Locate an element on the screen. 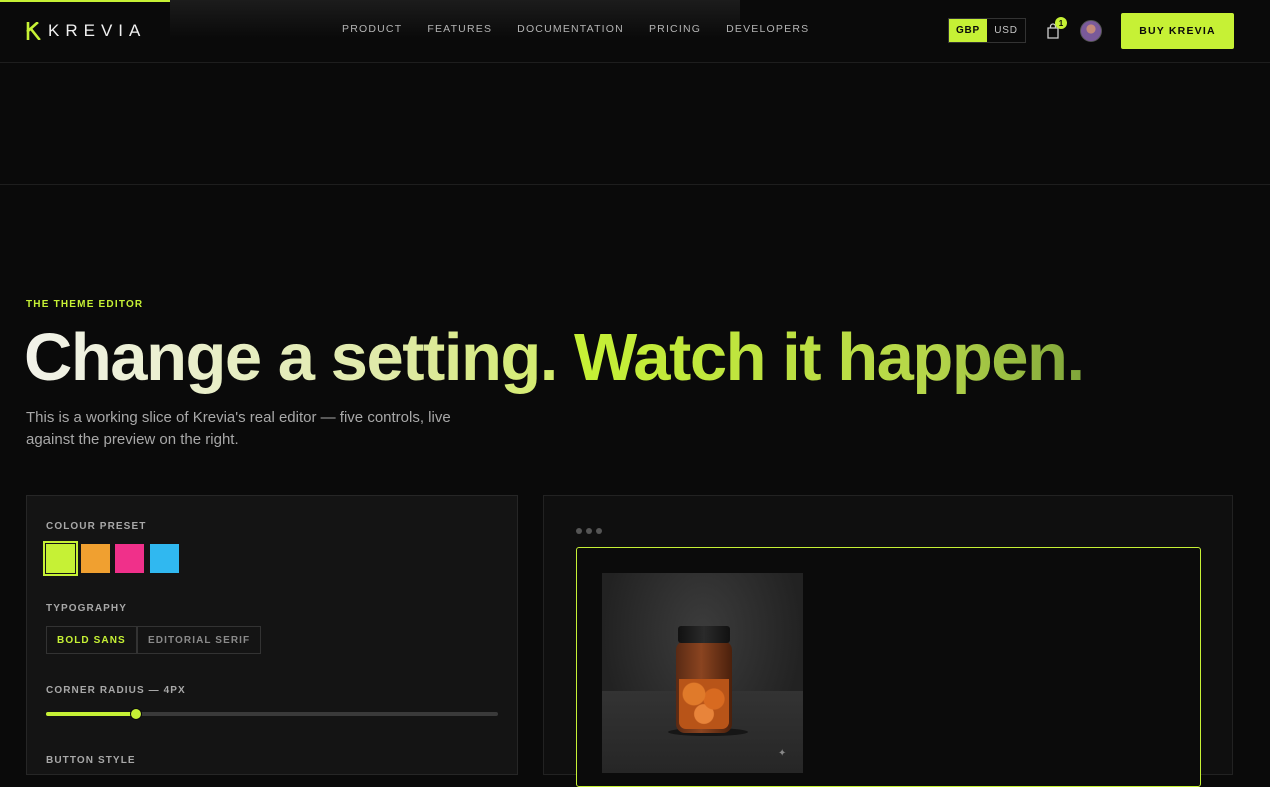  nav-product: PRODUCT is located at coordinates (372, 29).